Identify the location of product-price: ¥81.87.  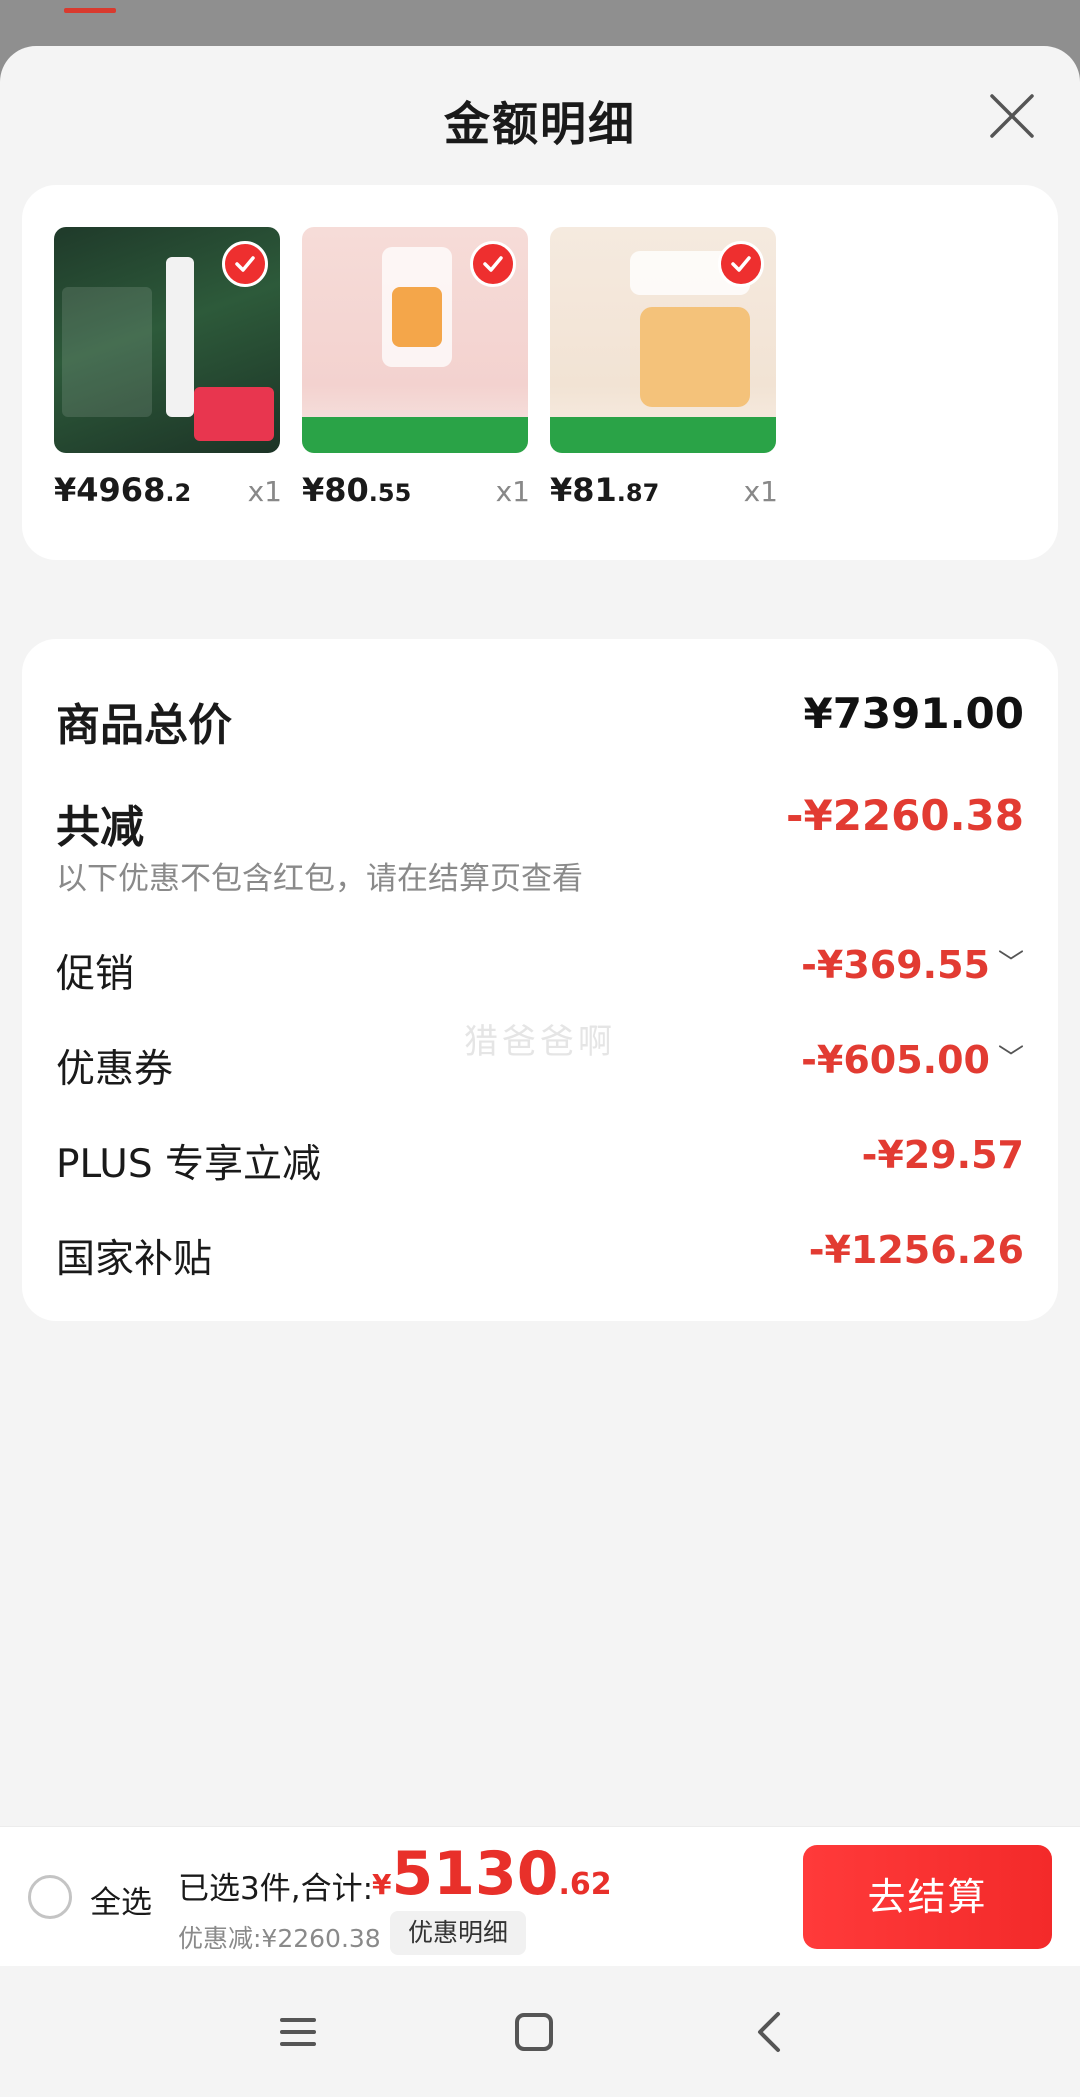
(604, 490).